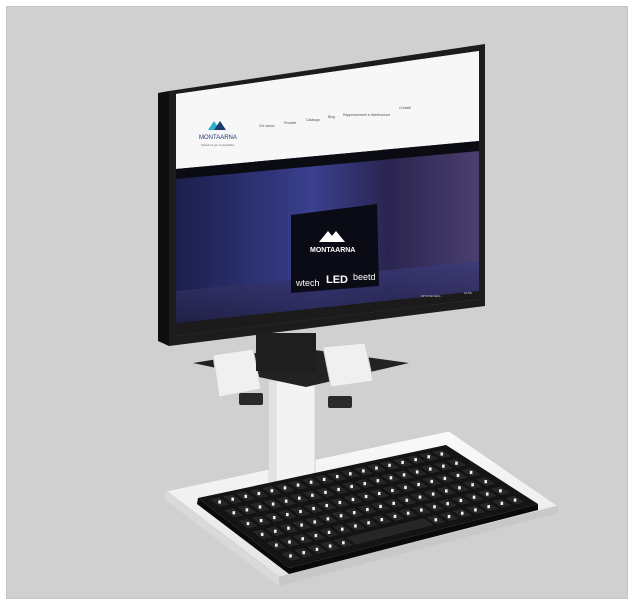 This screenshot has height=605, width=634. What do you see at coordinates (331, 117) in the screenshot?
I see `nav-item: Blog` at bounding box center [331, 117].